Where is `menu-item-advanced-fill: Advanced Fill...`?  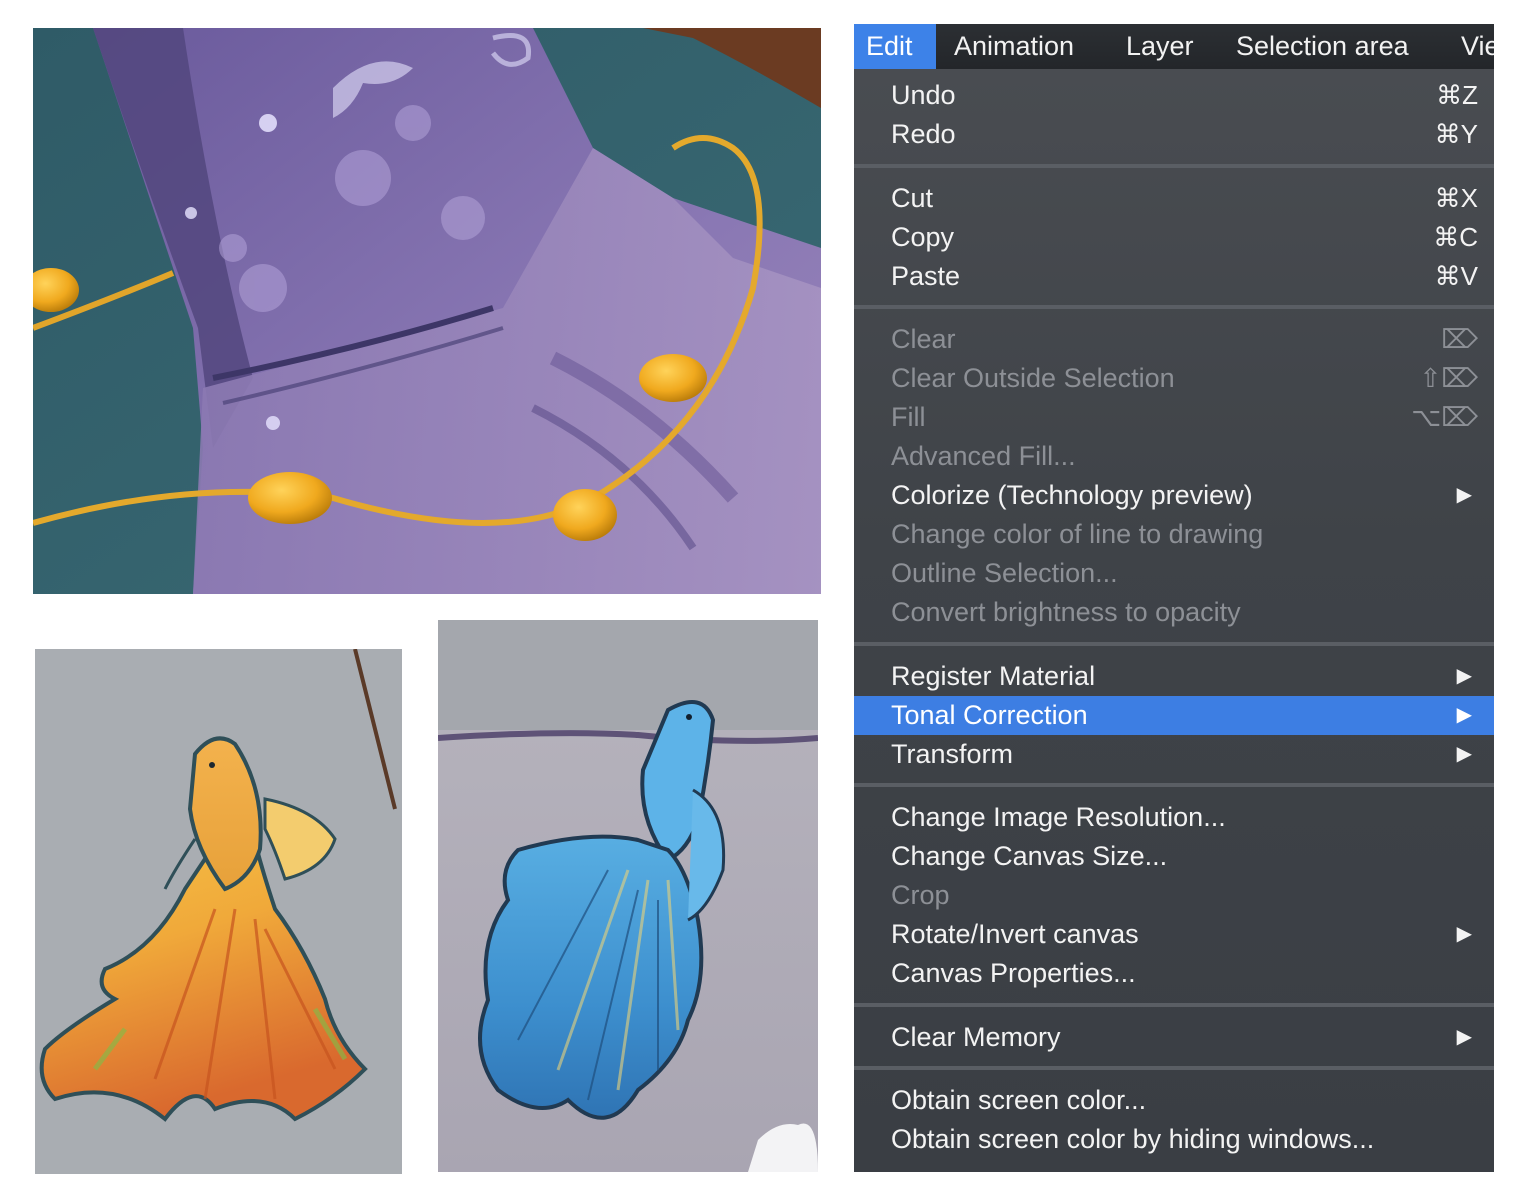
menu-item-advanced-fill: Advanced Fill... is located at coordinates (1174, 456).